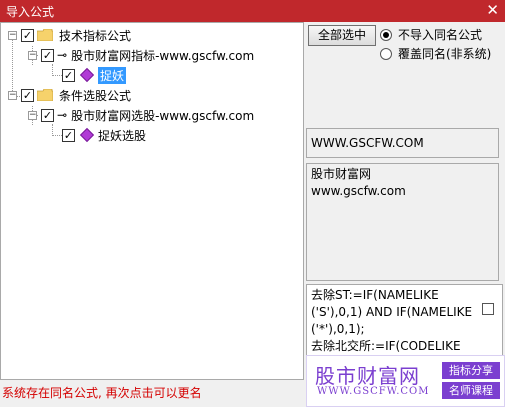 The width and height of the screenshot is (505, 407). I want to click on title-bar: 导入公式 ✕, so click(252, 11).